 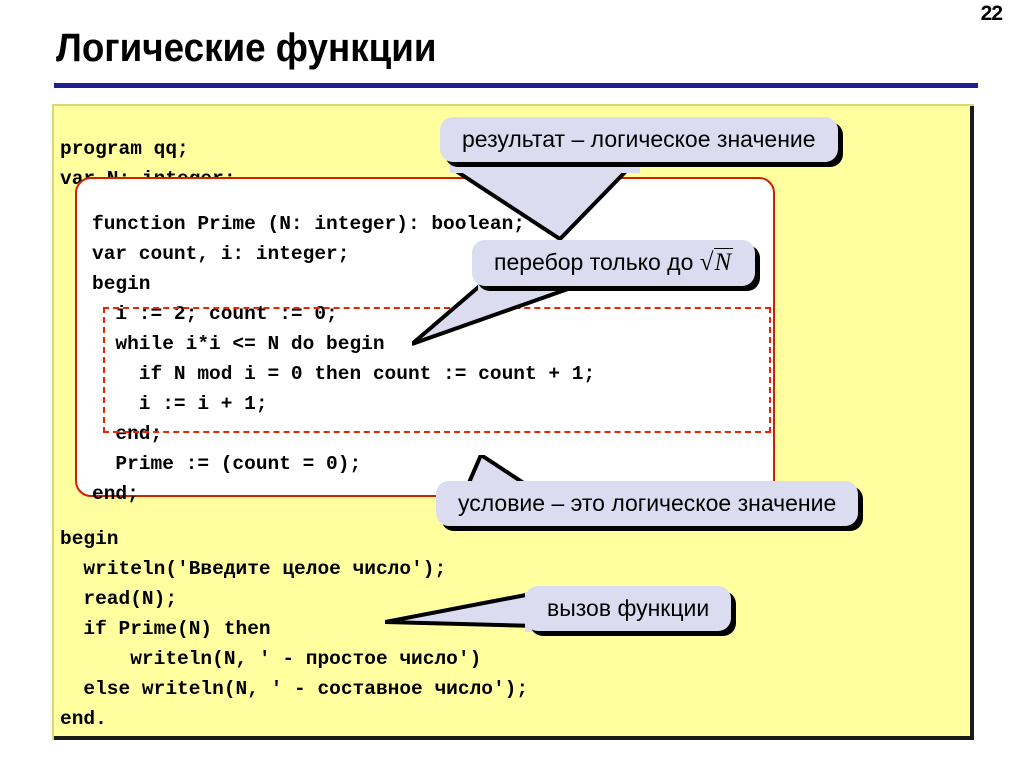 What do you see at coordinates (647, 503) in the screenshot?
I see `callout-condition-body: условие – это логическое значение` at bounding box center [647, 503].